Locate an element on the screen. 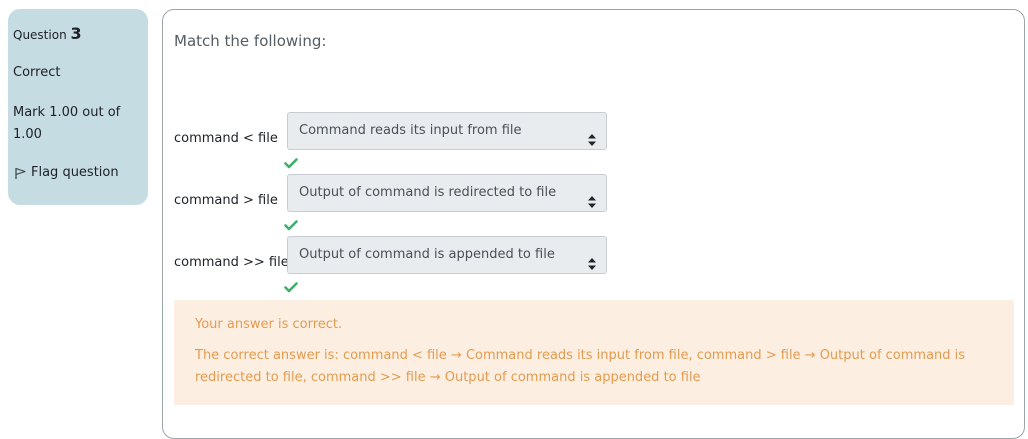 This screenshot has height=439, width=1028. question-text: Match the following: is located at coordinates (250, 41).